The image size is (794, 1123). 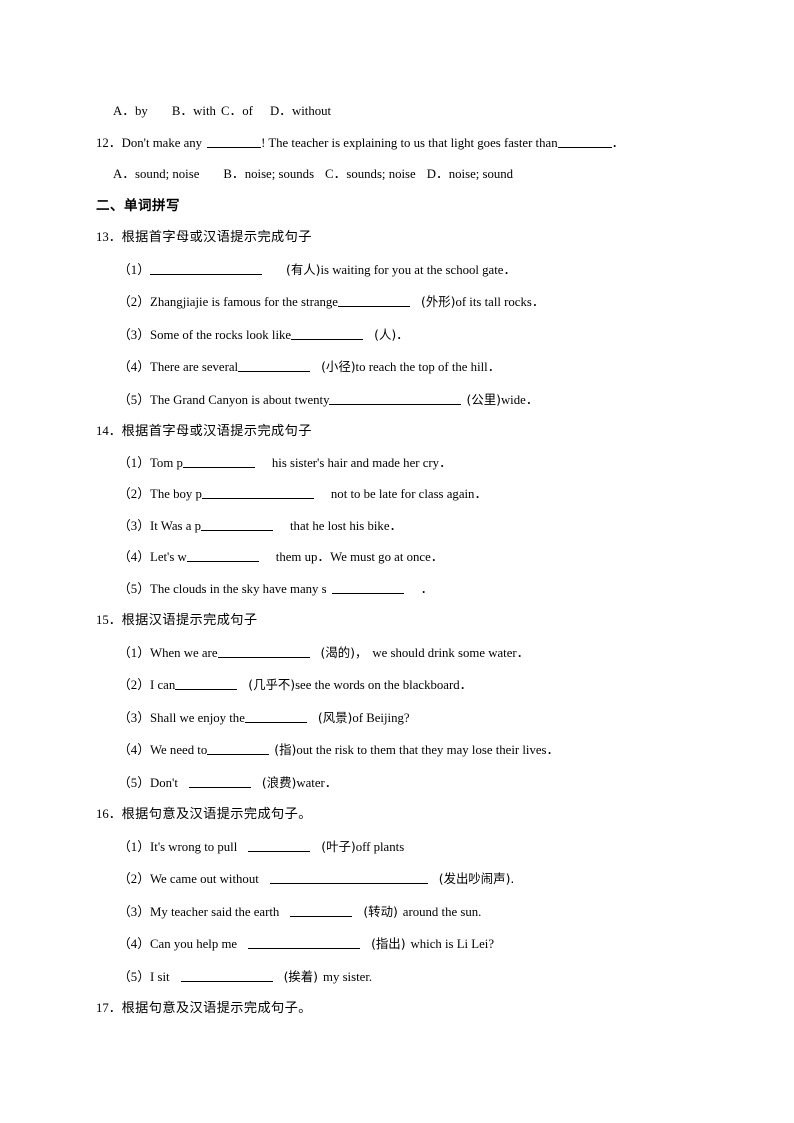 What do you see at coordinates (384, 685) in the screenshot?
I see `sub-item-text-after: see the words on the blackboard．` at bounding box center [384, 685].